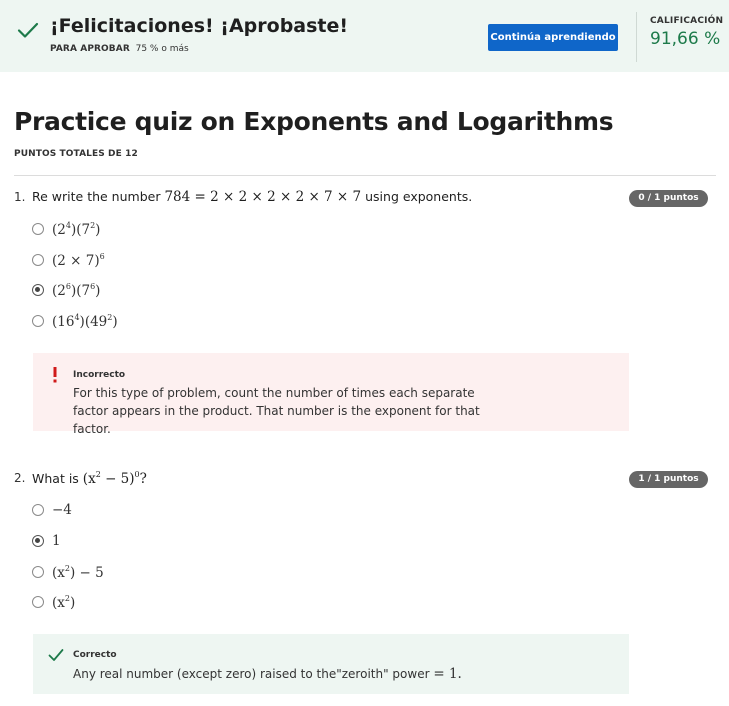 The width and height of the screenshot is (729, 706). I want to click on feedback-status: Incorrecto, so click(99, 375).